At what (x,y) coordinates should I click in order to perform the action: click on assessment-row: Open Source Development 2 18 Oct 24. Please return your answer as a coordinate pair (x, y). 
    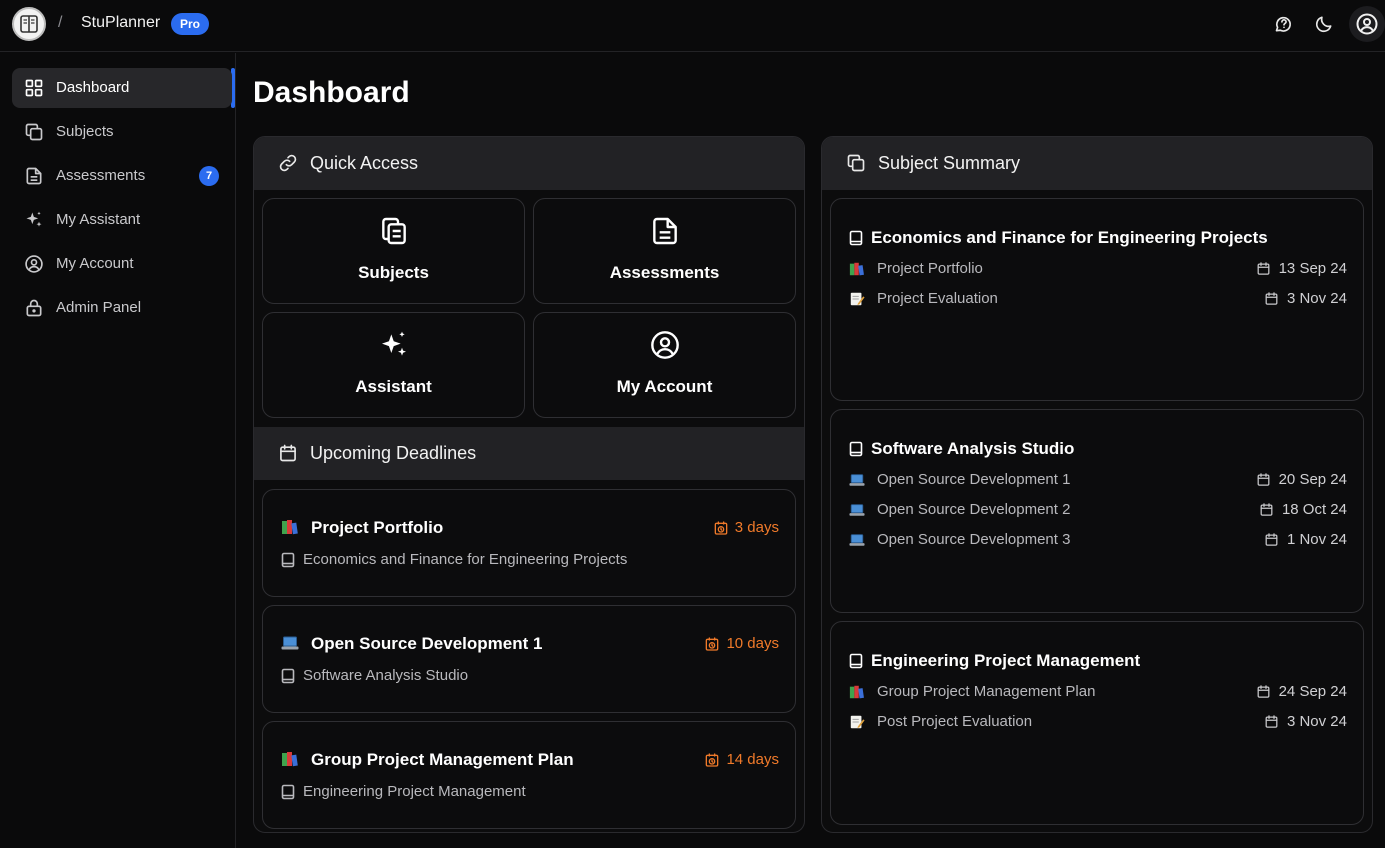
    Looking at the image, I should click on (1098, 511).